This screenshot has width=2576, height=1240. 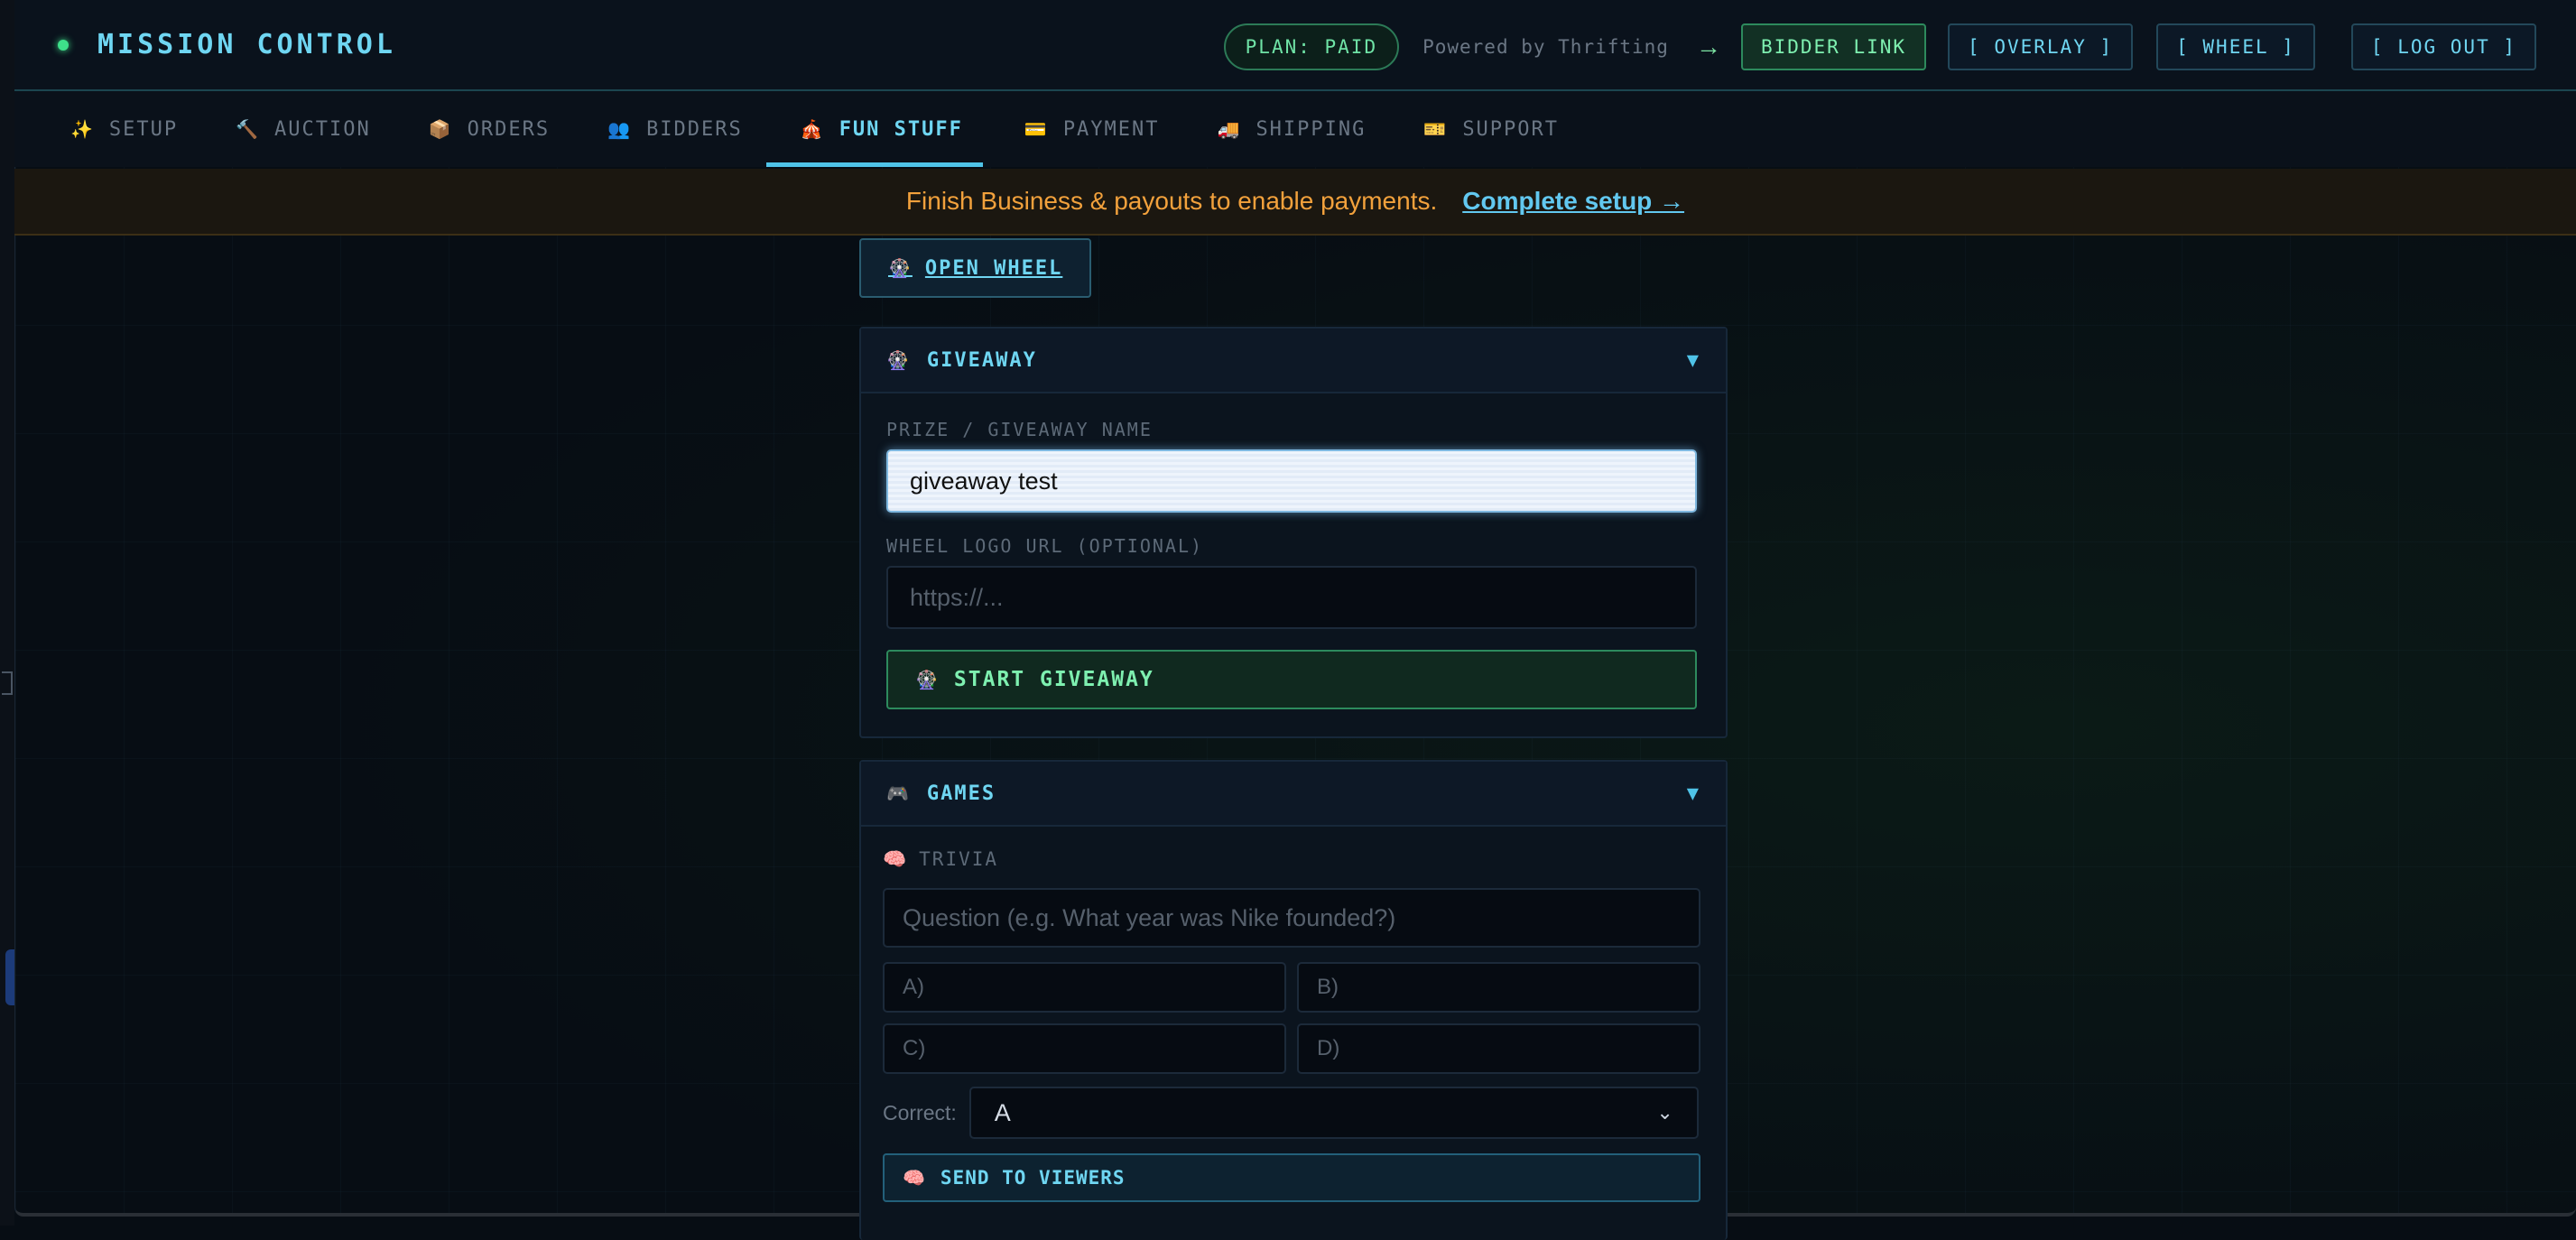 I want to click on window-edge-tab, so click(x=9, y=977).